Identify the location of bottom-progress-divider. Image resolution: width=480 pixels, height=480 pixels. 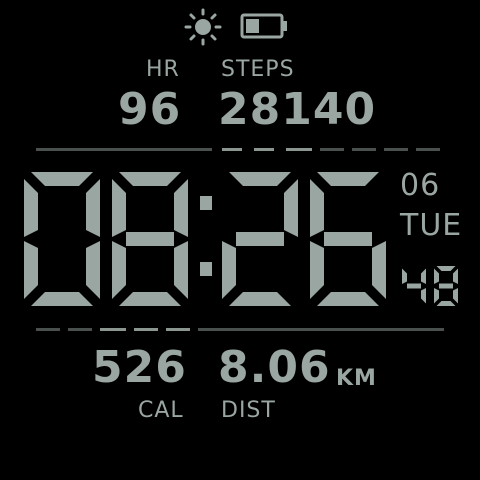
(240, 329).